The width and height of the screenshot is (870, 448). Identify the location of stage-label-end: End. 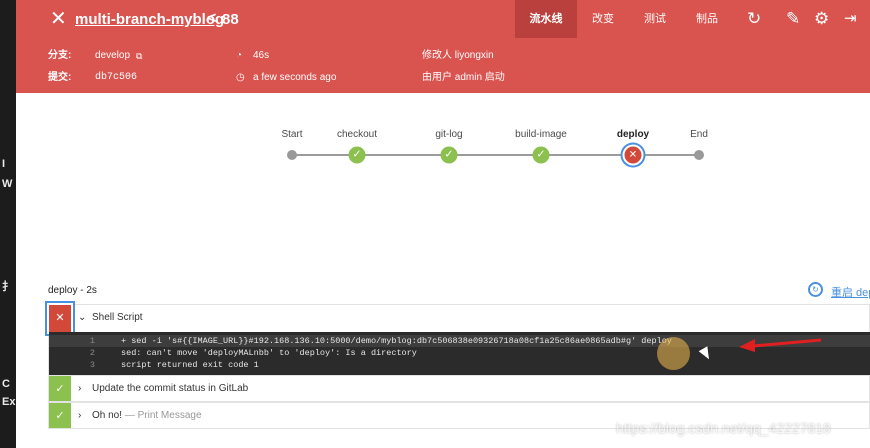
(699, 134).